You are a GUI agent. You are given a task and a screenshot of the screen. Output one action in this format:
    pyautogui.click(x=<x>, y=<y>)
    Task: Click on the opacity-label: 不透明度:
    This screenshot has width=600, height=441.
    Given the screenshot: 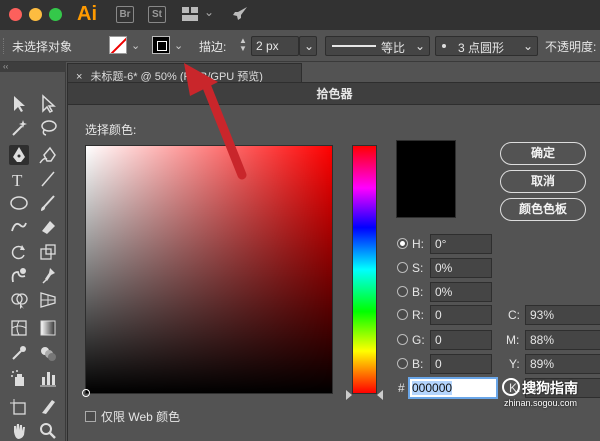 What is the action you would take?
    pyautogui.click(x=570, y=46)
    